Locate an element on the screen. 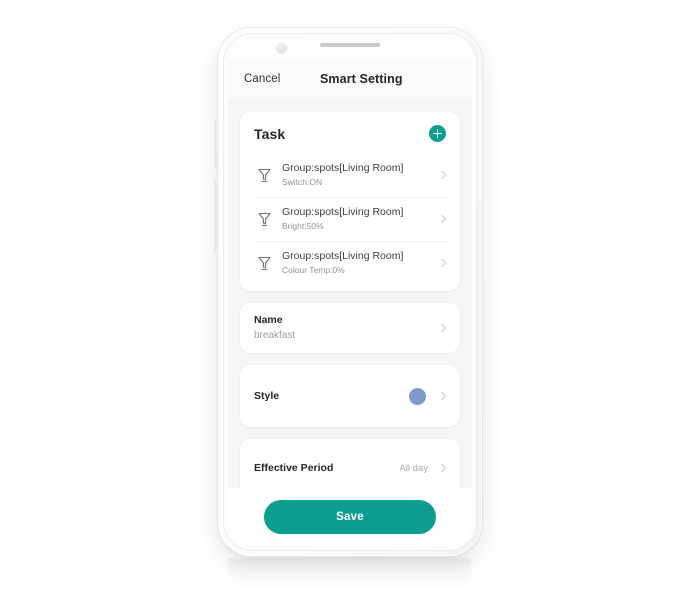 Image resolution: width=700 pixels, height=600 pixels. name-label: Name is located at coordinates (268, 320).